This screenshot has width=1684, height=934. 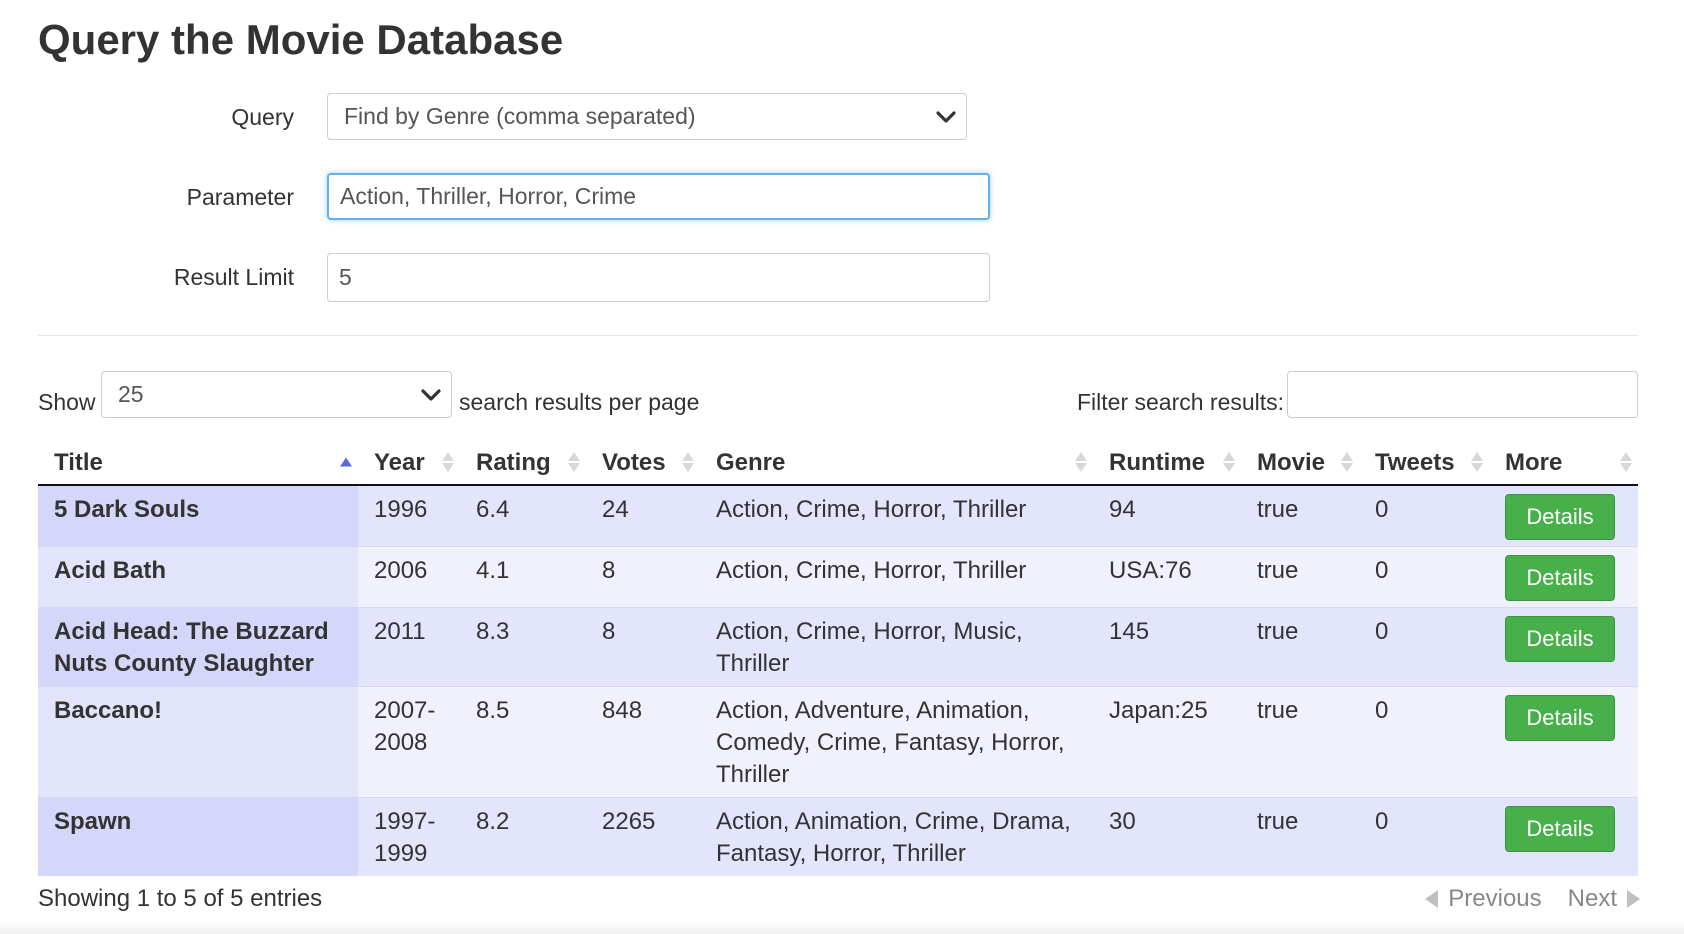 What do you see at coordinates (198, 836) in the screenshot?
I see `cell-title: Spawn` at bounding box center [198, 836].